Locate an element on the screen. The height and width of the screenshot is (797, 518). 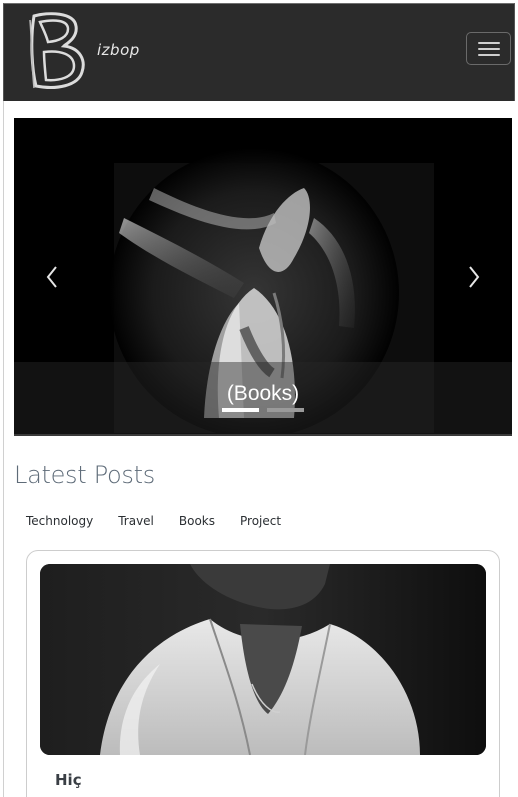
post-title: Hiç is located at coordinates (68, 780).